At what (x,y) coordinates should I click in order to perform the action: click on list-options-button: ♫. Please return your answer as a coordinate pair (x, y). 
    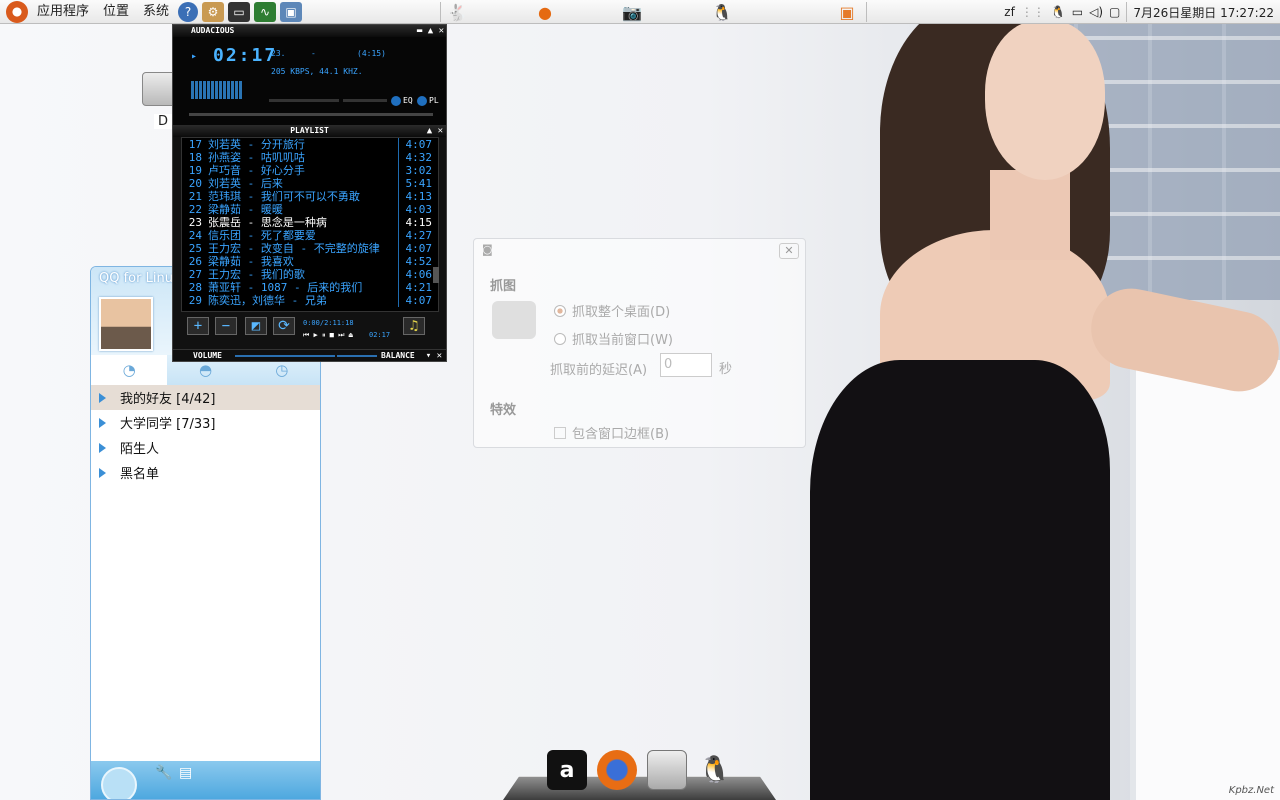
    Looking at the image, I should click on (414, 326).